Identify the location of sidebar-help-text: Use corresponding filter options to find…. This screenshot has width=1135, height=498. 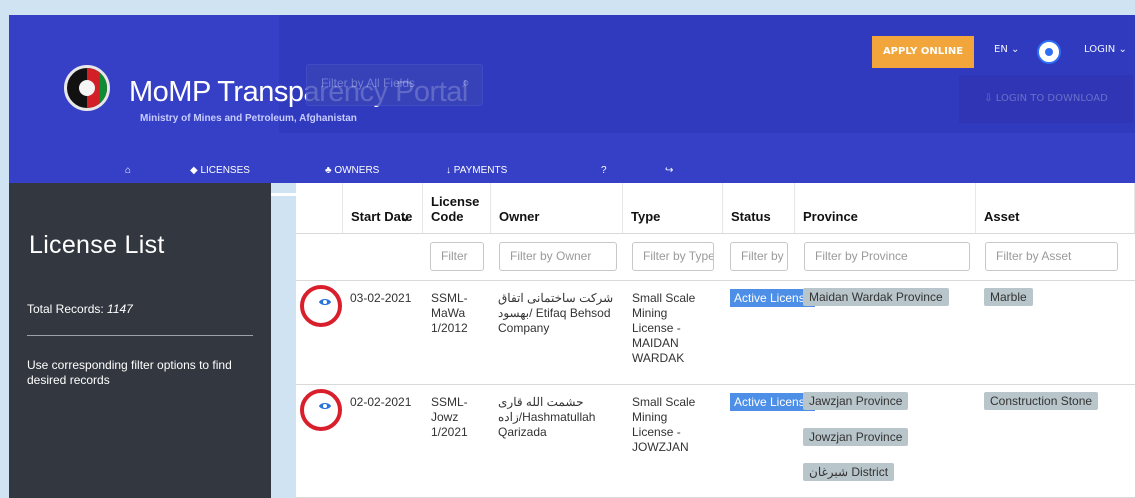
(129, 372).